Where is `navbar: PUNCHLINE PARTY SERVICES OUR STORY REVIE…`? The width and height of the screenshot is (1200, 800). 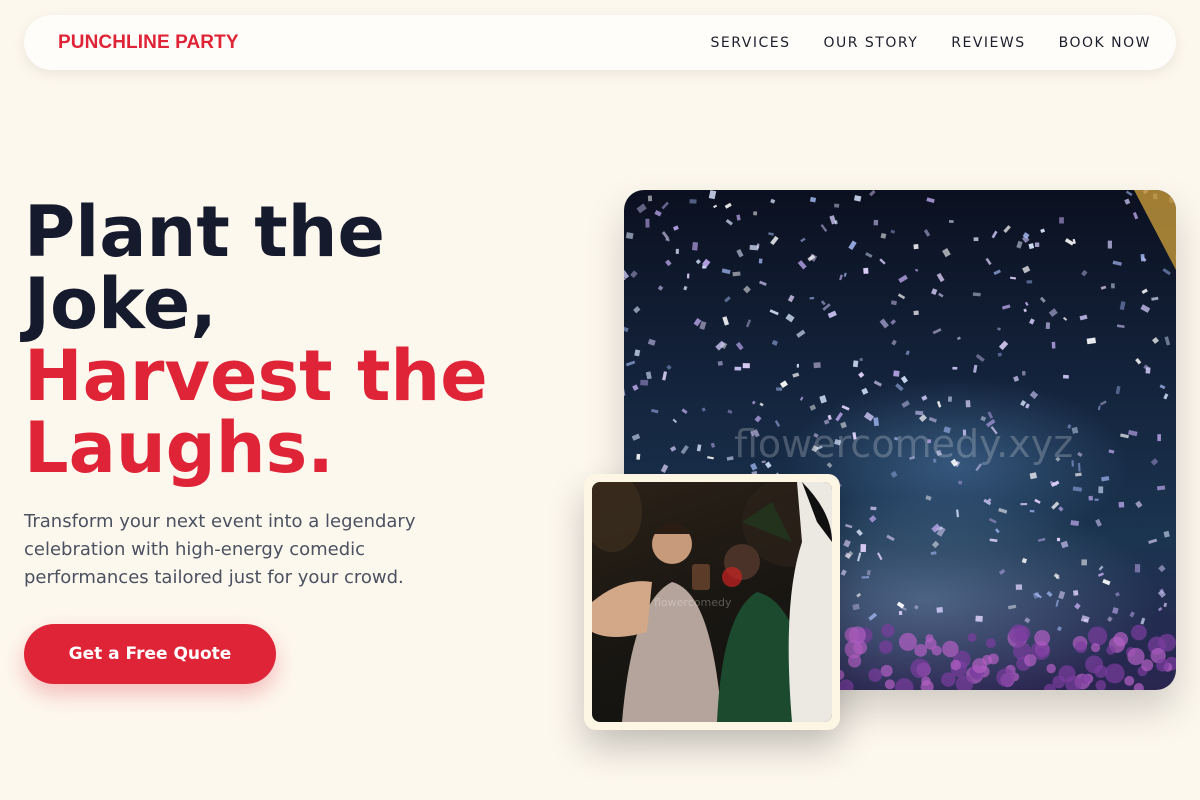 navbar: PUNCHLINE PARTY SERVICES OUR STORY REVIE… is located at coordinates (600, 42).